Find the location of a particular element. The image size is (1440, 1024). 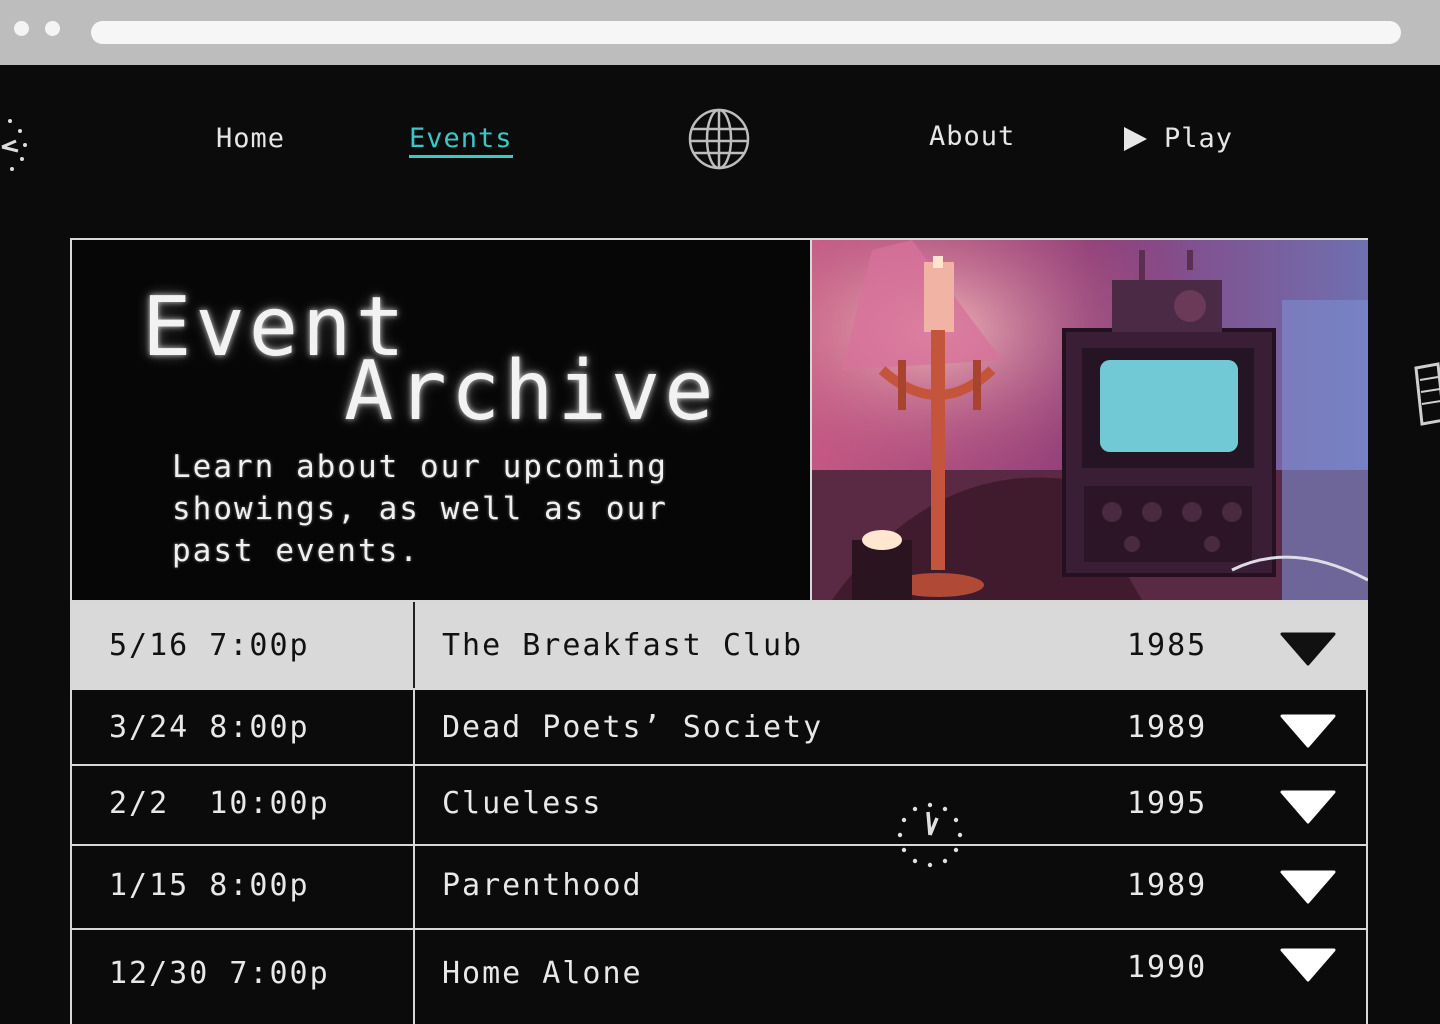

browser-chrome is located at coordinates (720, 32).